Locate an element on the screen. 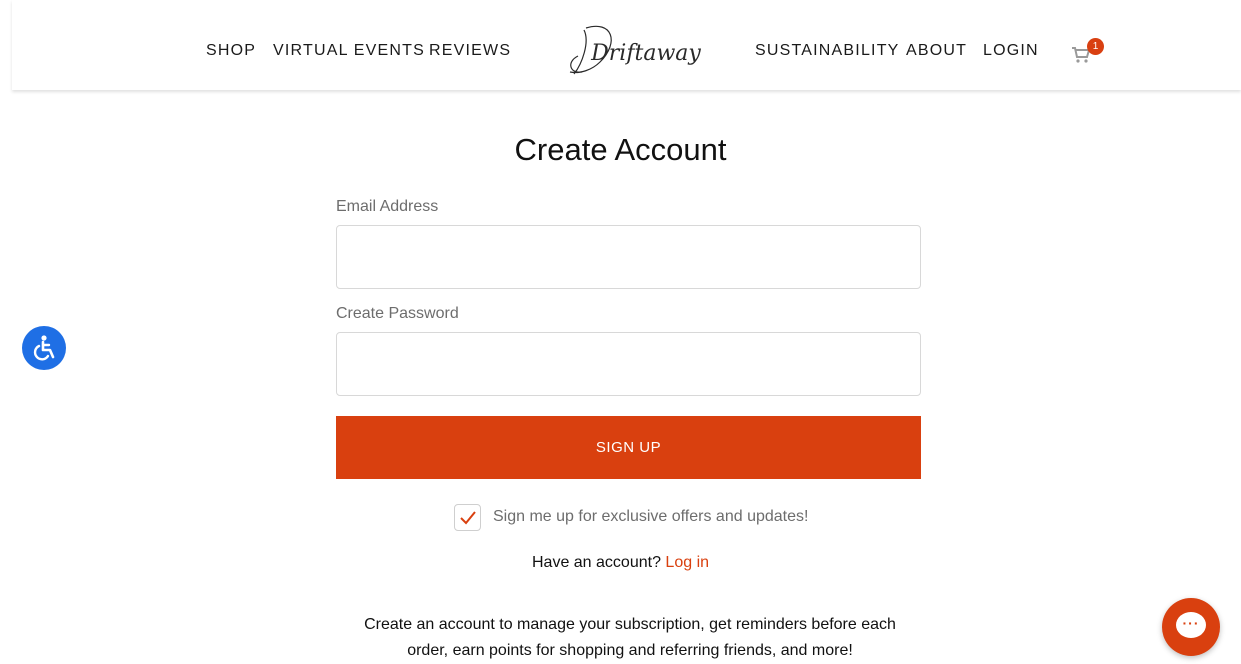 The width and height of the screenshot is (1241, 664). email-label: Email Address is located at coordinates (387, 206).